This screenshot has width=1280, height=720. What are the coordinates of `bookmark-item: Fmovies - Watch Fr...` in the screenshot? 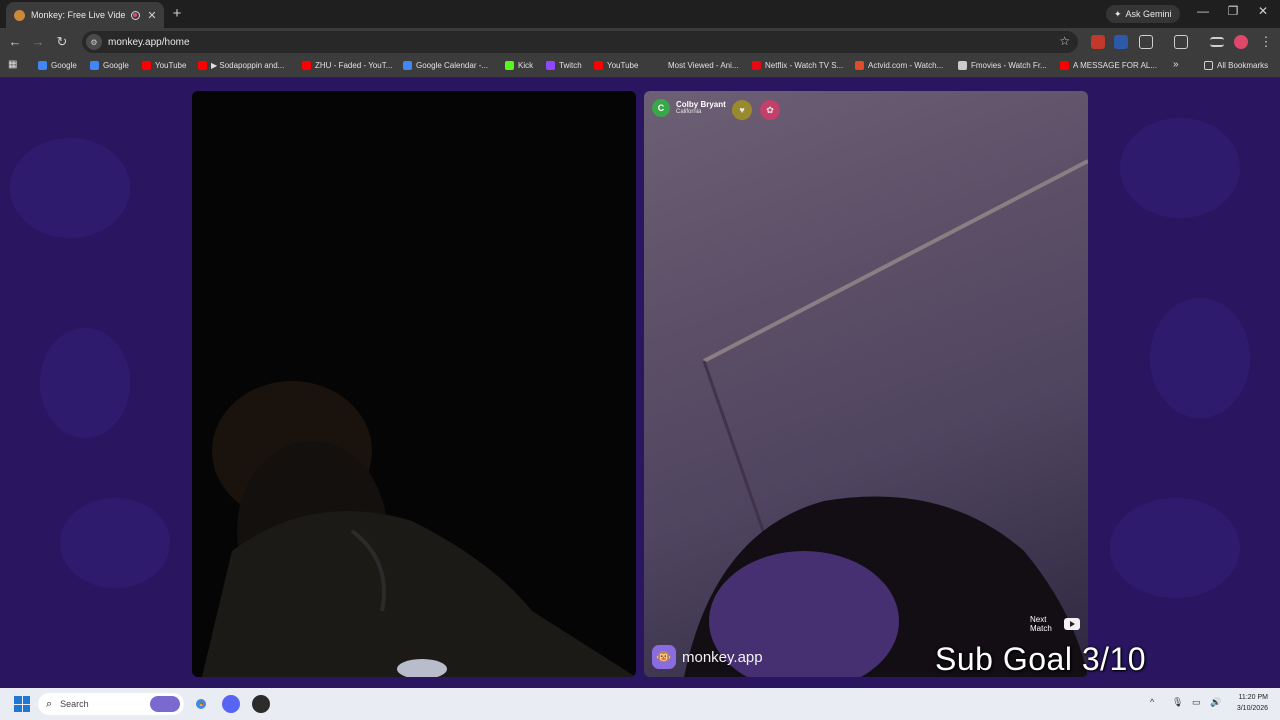 It's located at (1002, 65).